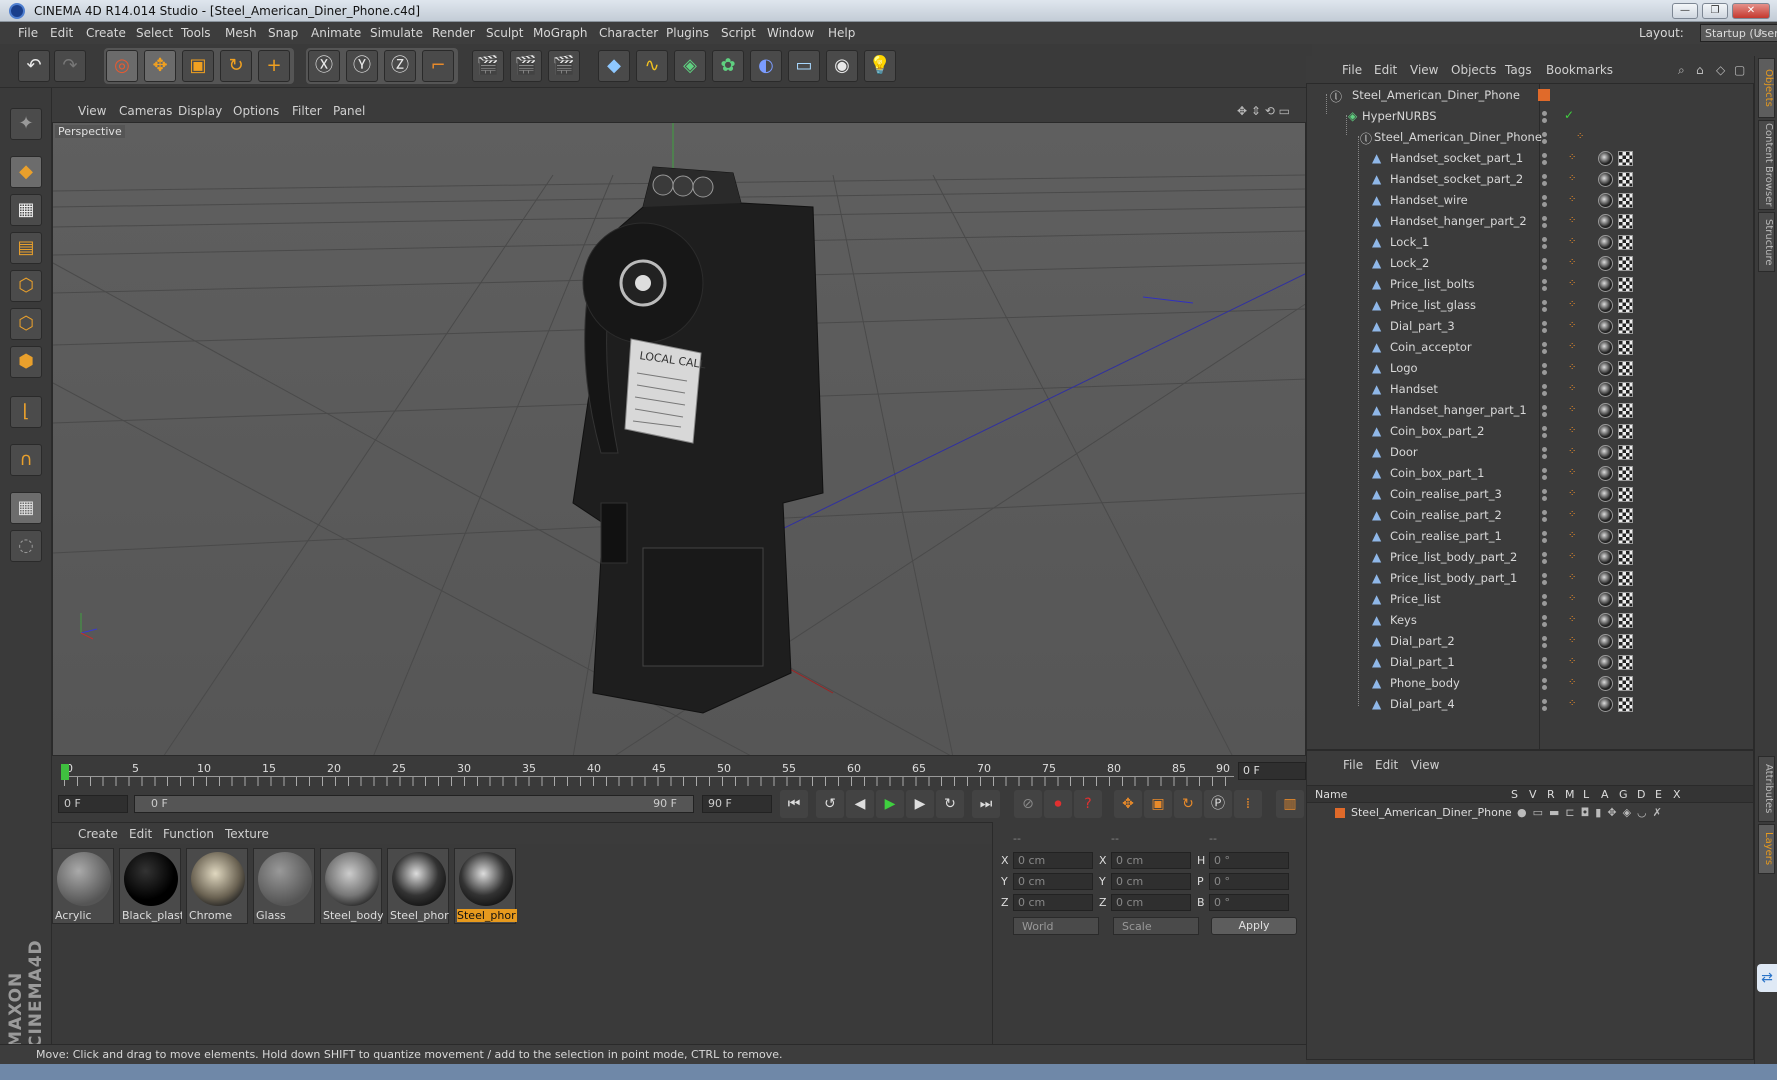 This screenshot has height=1080, width=1777. I want to click on object-row: ▲ Keys ⁘, so click(1530, 620).